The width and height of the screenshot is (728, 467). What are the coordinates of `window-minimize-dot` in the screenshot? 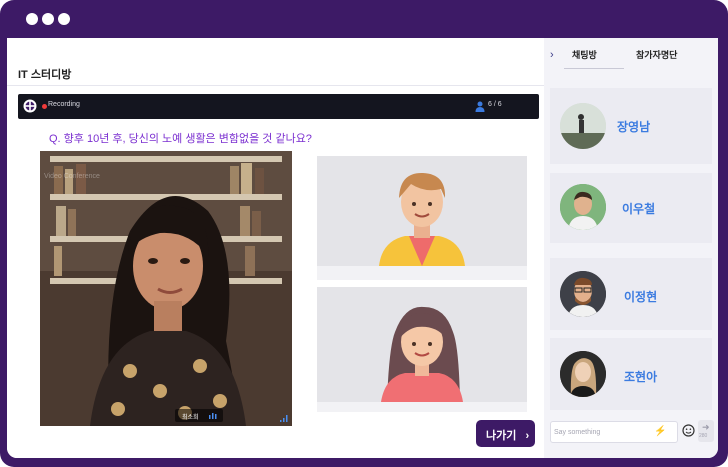 It's located at (48, 19).